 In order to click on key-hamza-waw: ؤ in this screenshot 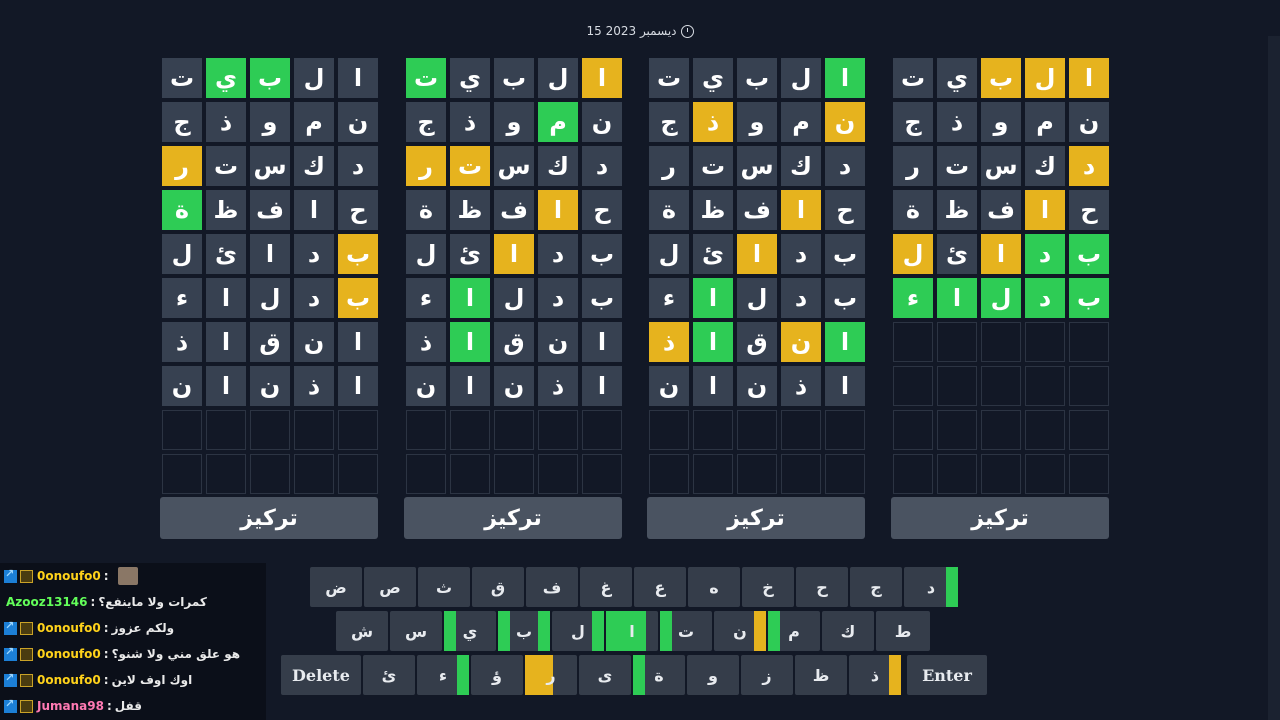, I will do `click(497, 675)`.